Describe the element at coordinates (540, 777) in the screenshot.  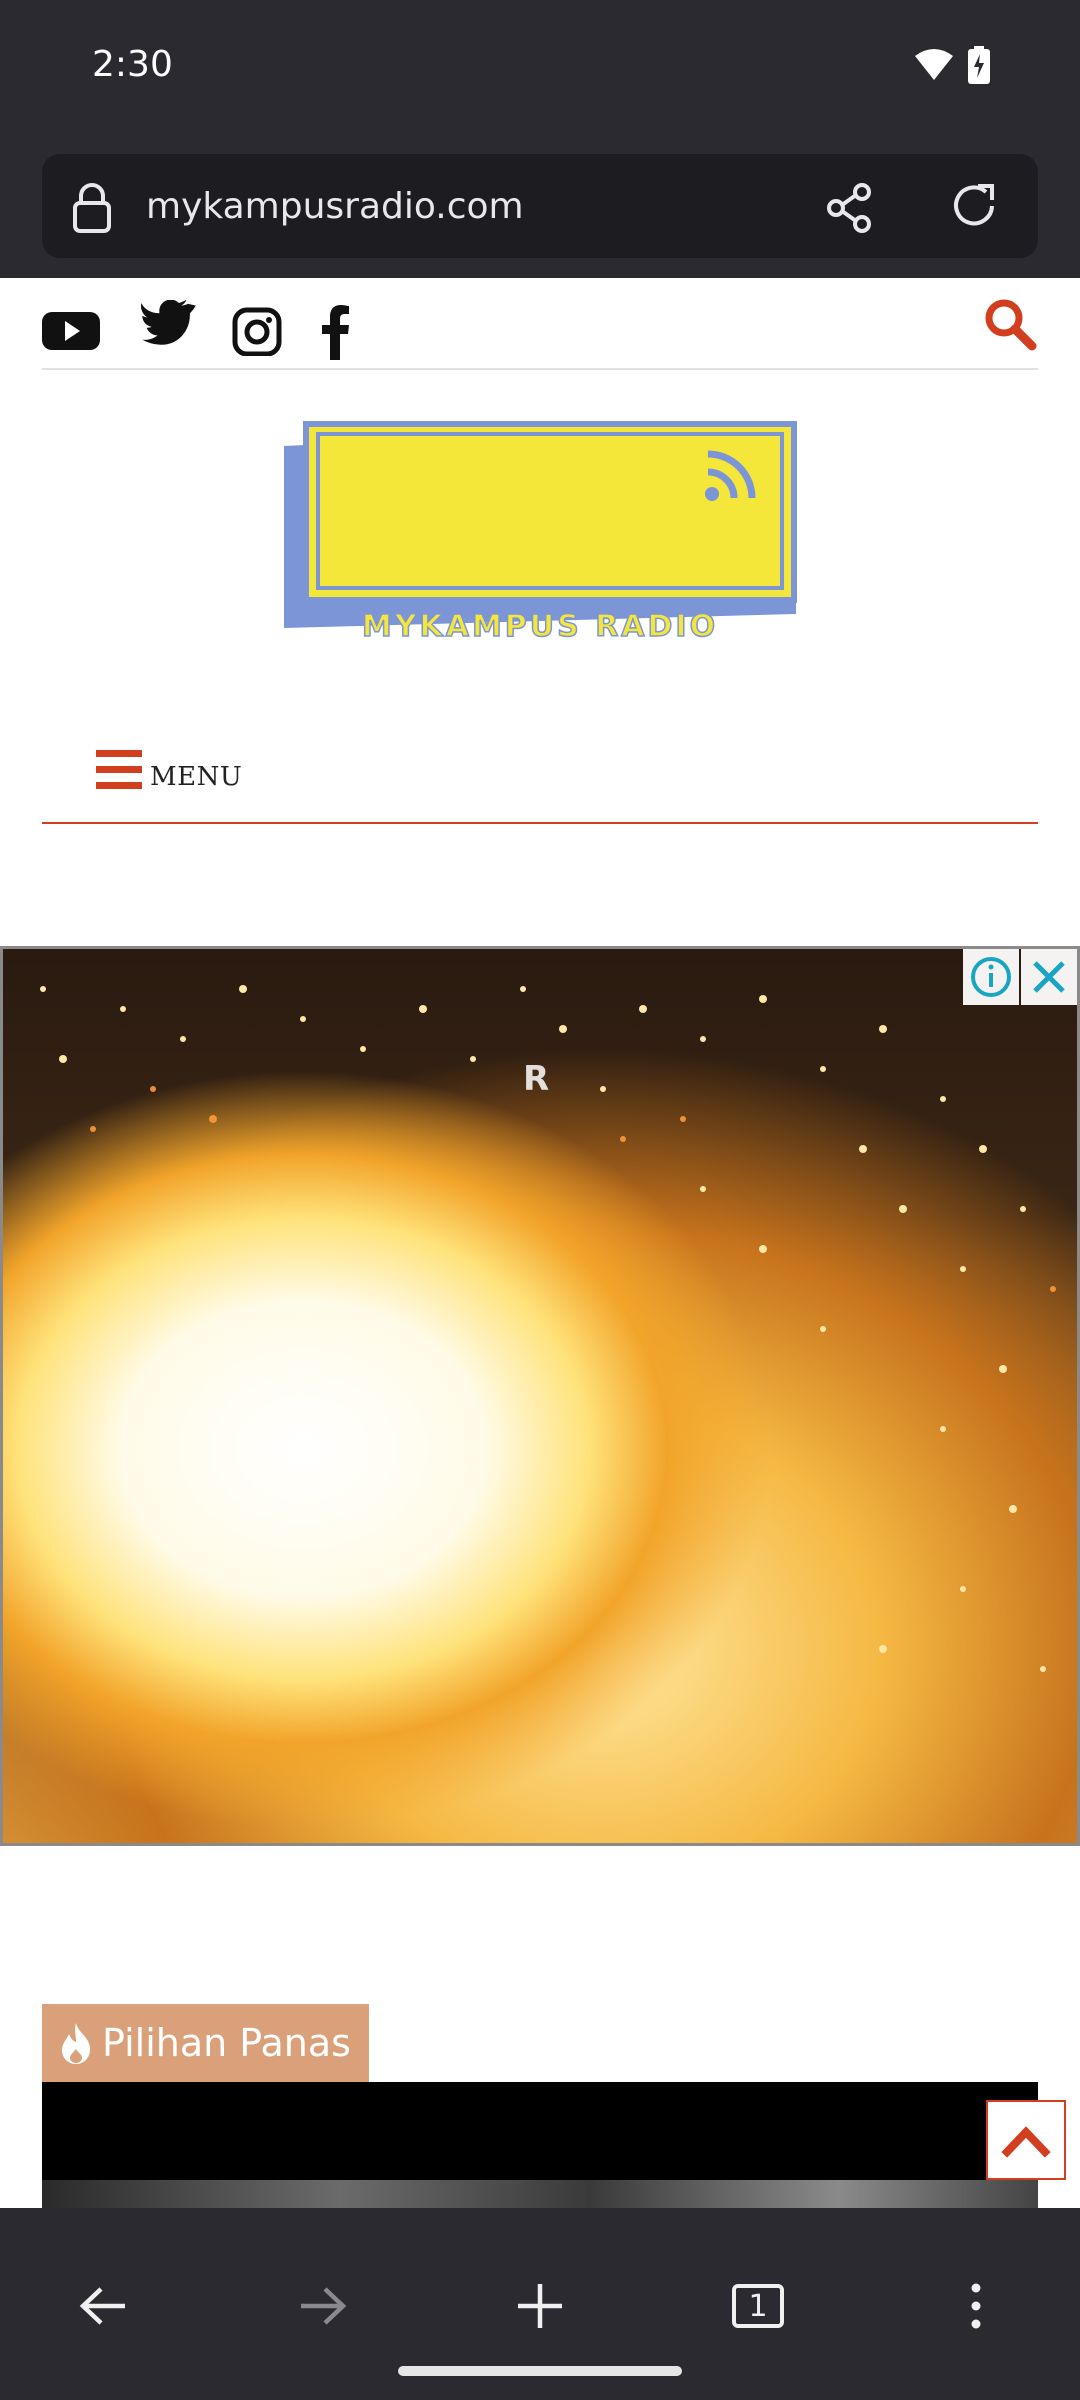
I see `menu-bar: MENU` at that location.